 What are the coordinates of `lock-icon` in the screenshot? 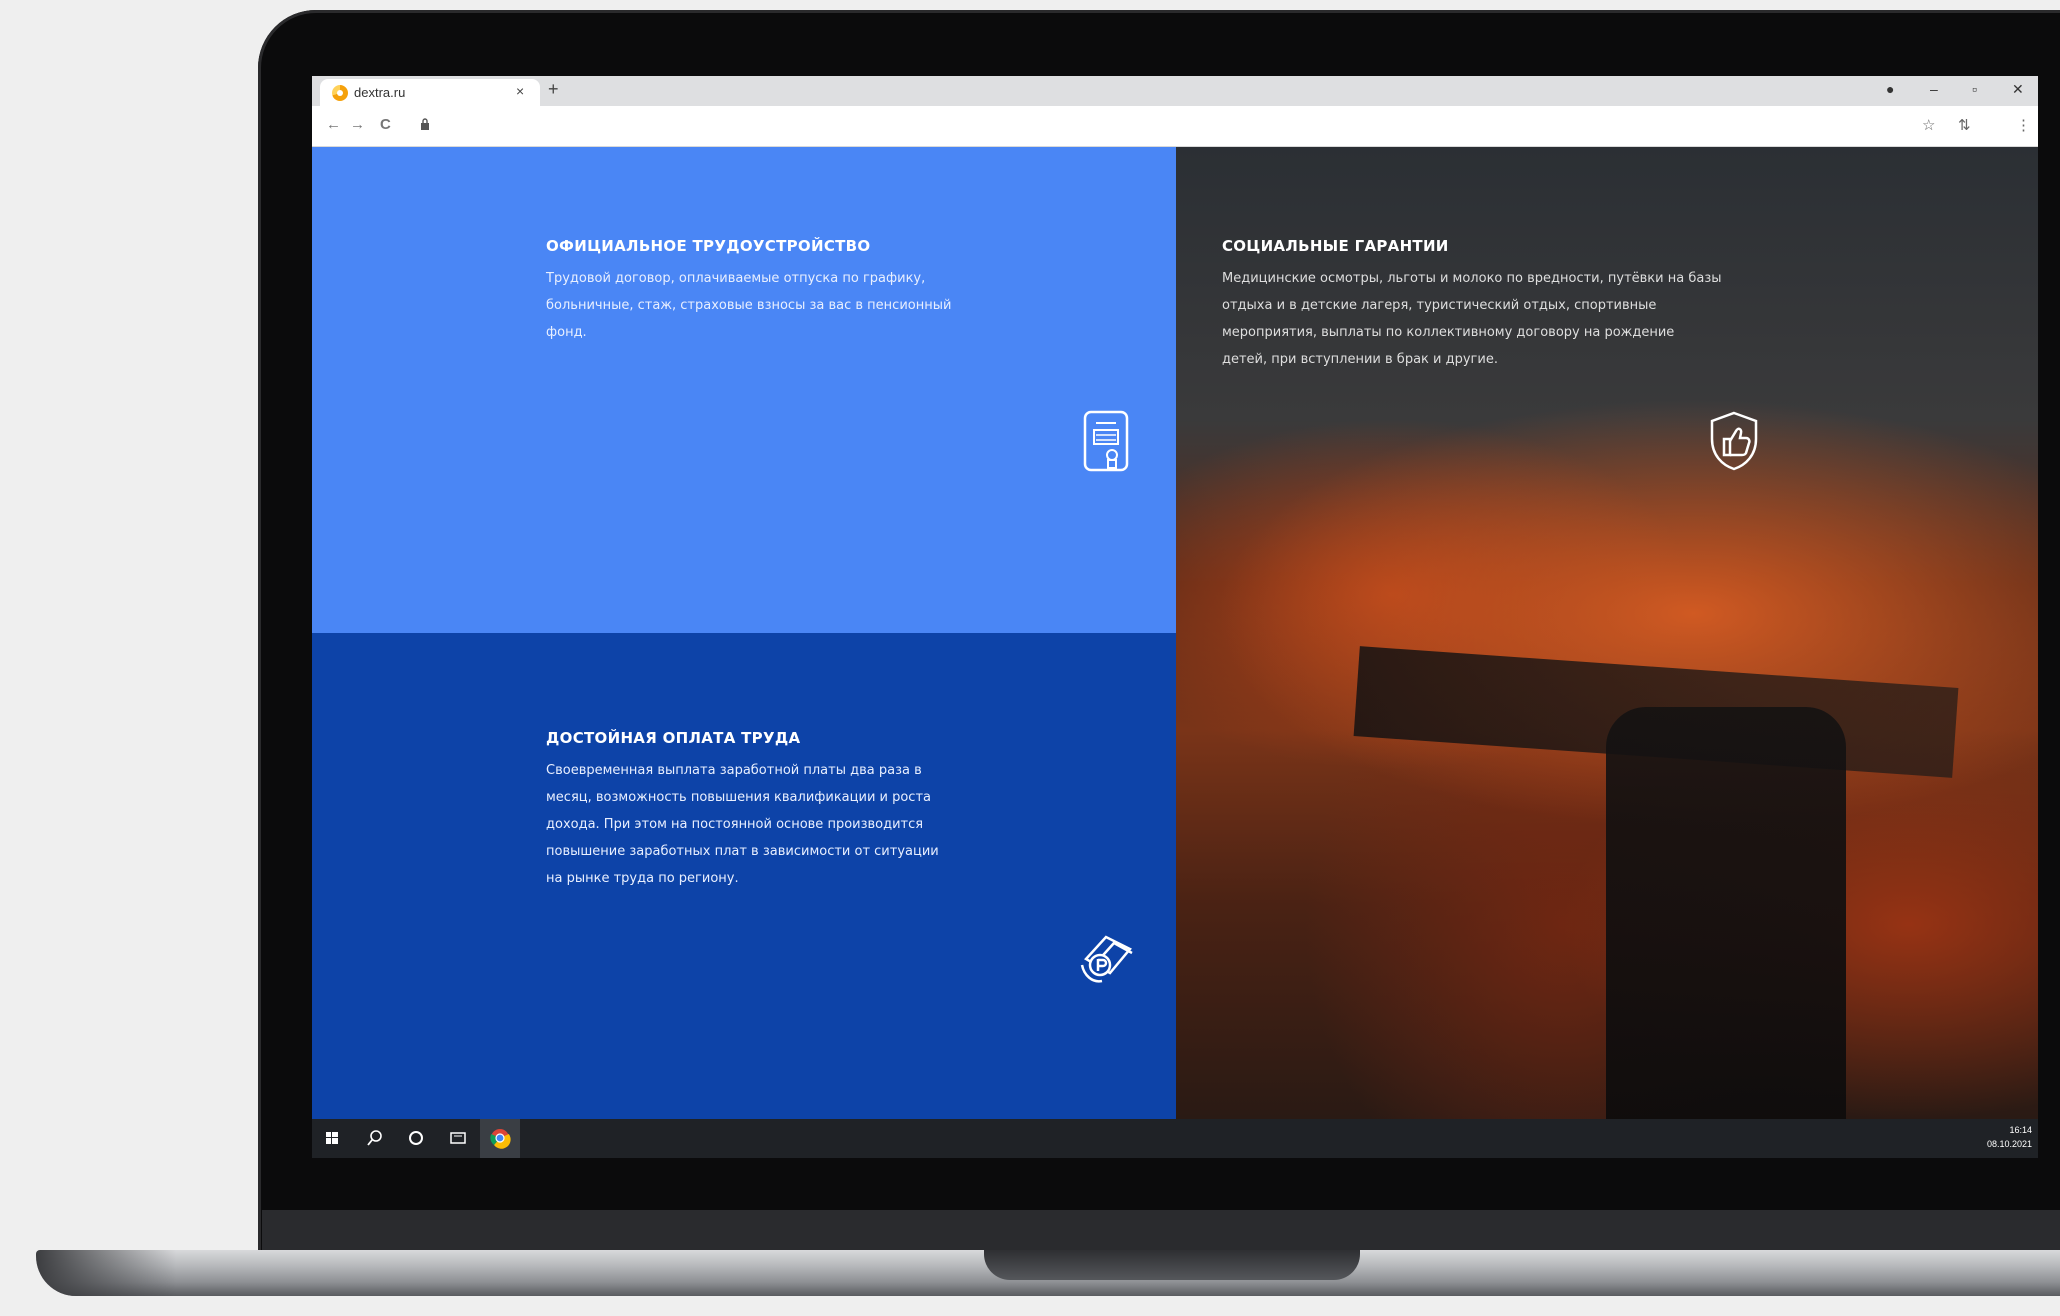 It's located at (425, 124).